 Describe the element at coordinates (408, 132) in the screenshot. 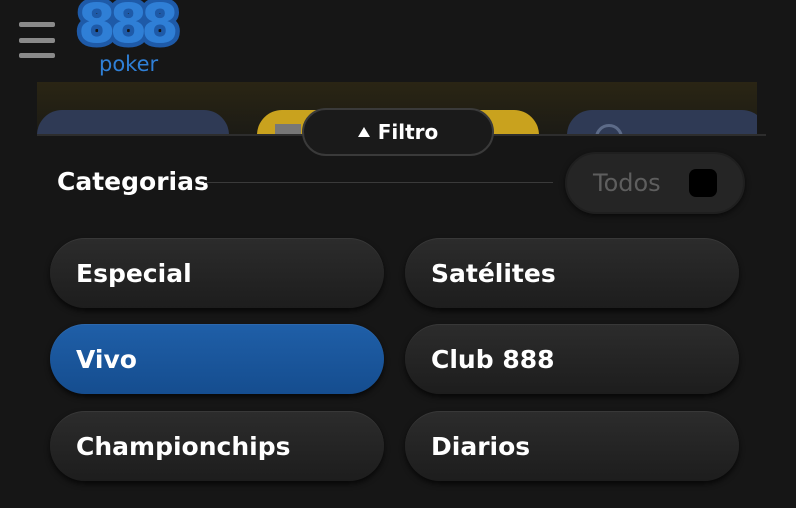

I see `filter-toggle-label: Filtro` at that location.